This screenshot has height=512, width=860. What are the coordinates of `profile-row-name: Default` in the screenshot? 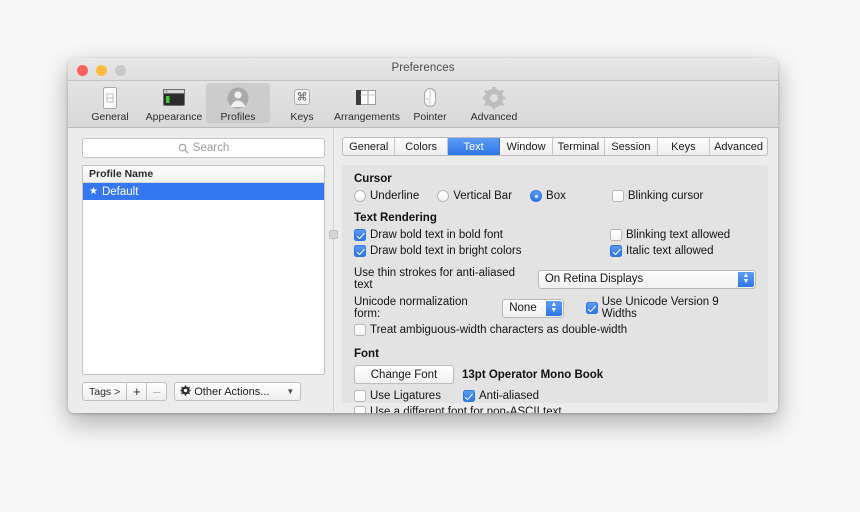 It's located at (120, 191).